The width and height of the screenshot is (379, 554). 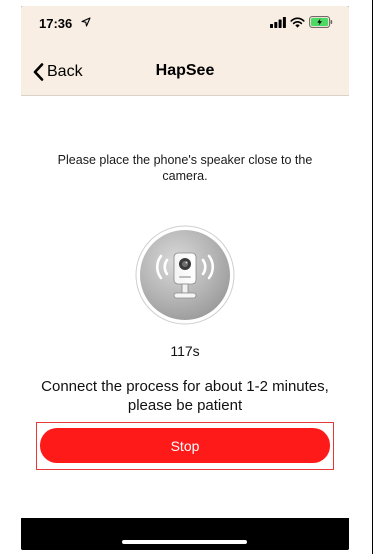 I want to click on stop-button: Stop, so click(x=185, y=445).